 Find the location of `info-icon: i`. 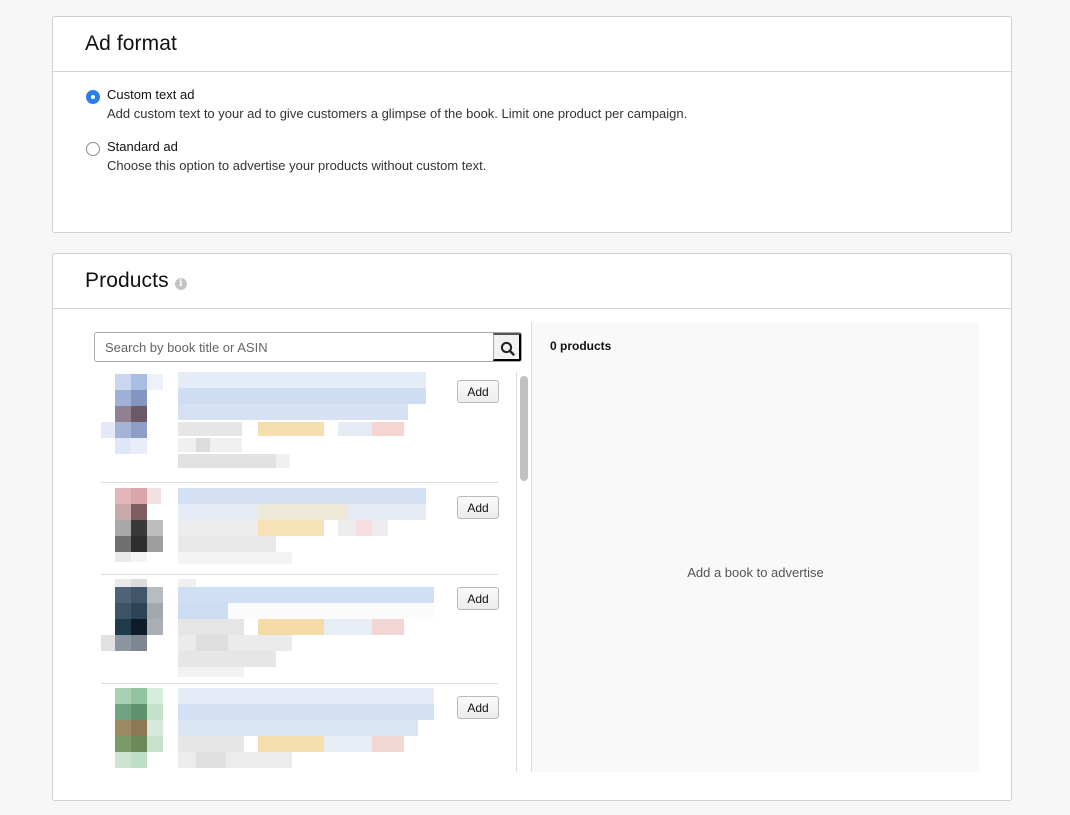

info-icon: i is located at coordinates (180, 284).